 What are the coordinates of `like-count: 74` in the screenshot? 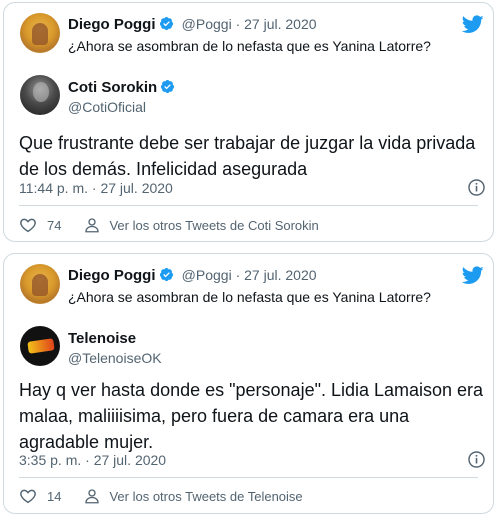 It's located at (54, 225).